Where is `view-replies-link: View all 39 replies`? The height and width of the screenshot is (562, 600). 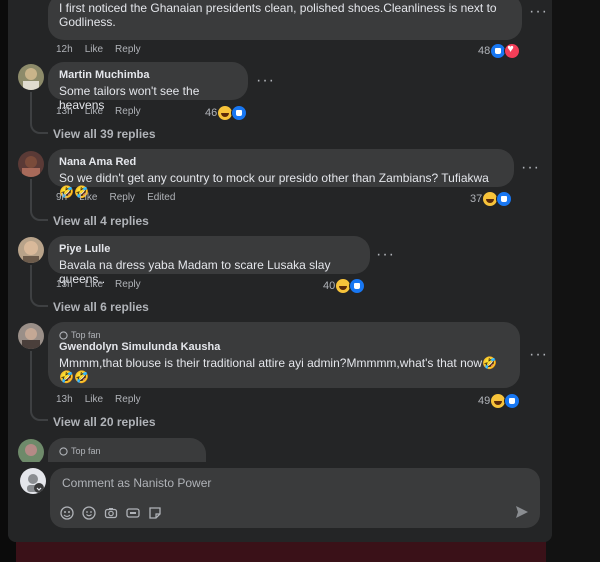
view-replies-link: View all 39 replies is located at coordinates (104, 134).